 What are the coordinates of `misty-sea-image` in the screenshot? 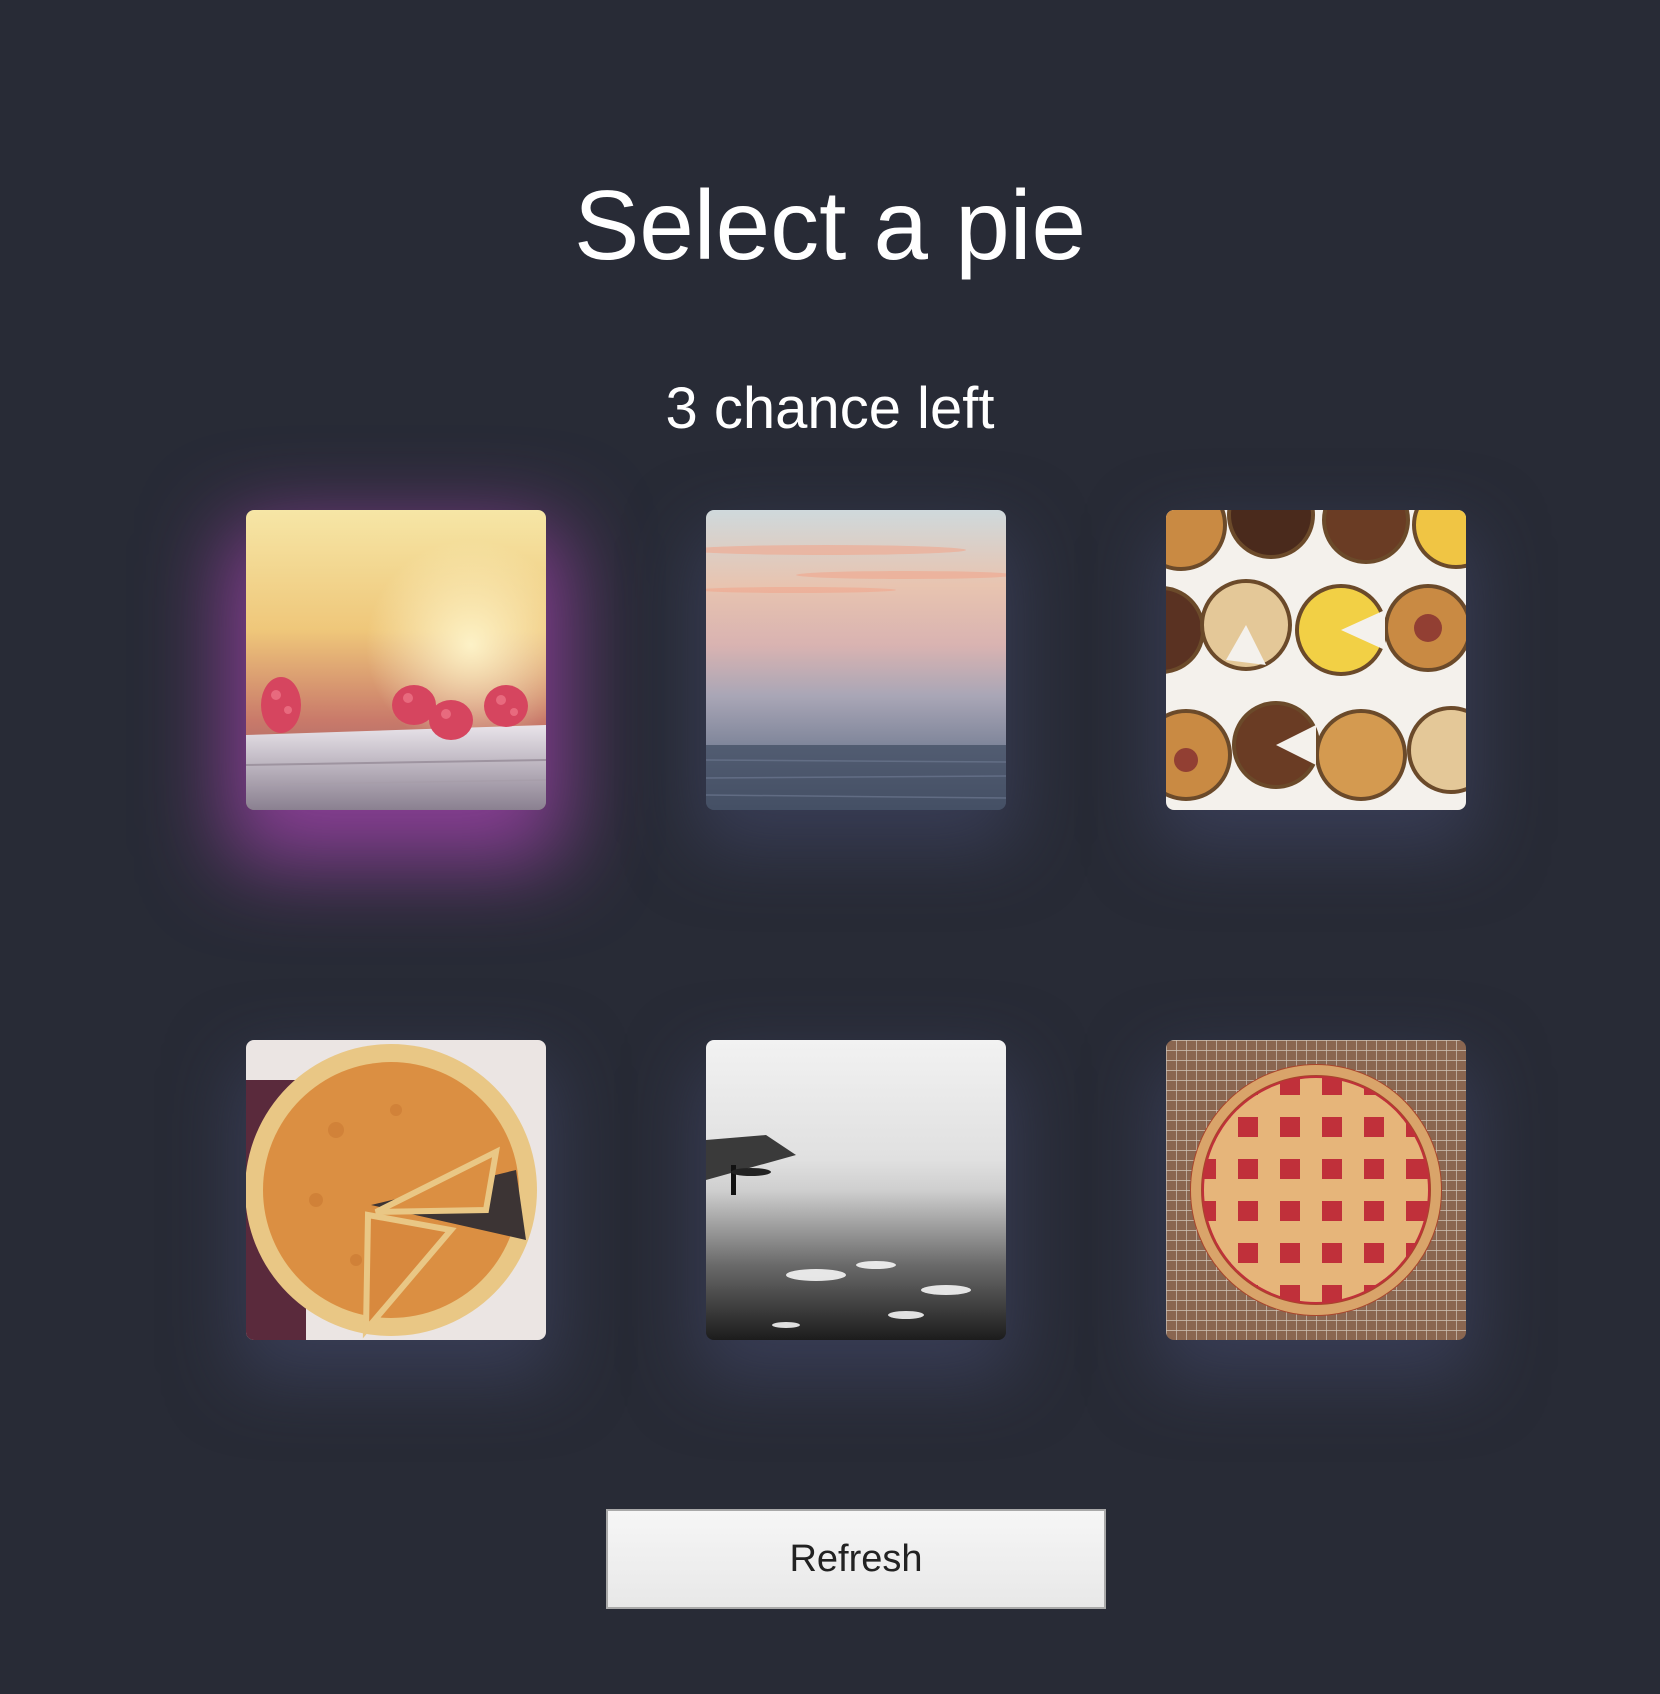 It's located at (856, 660).